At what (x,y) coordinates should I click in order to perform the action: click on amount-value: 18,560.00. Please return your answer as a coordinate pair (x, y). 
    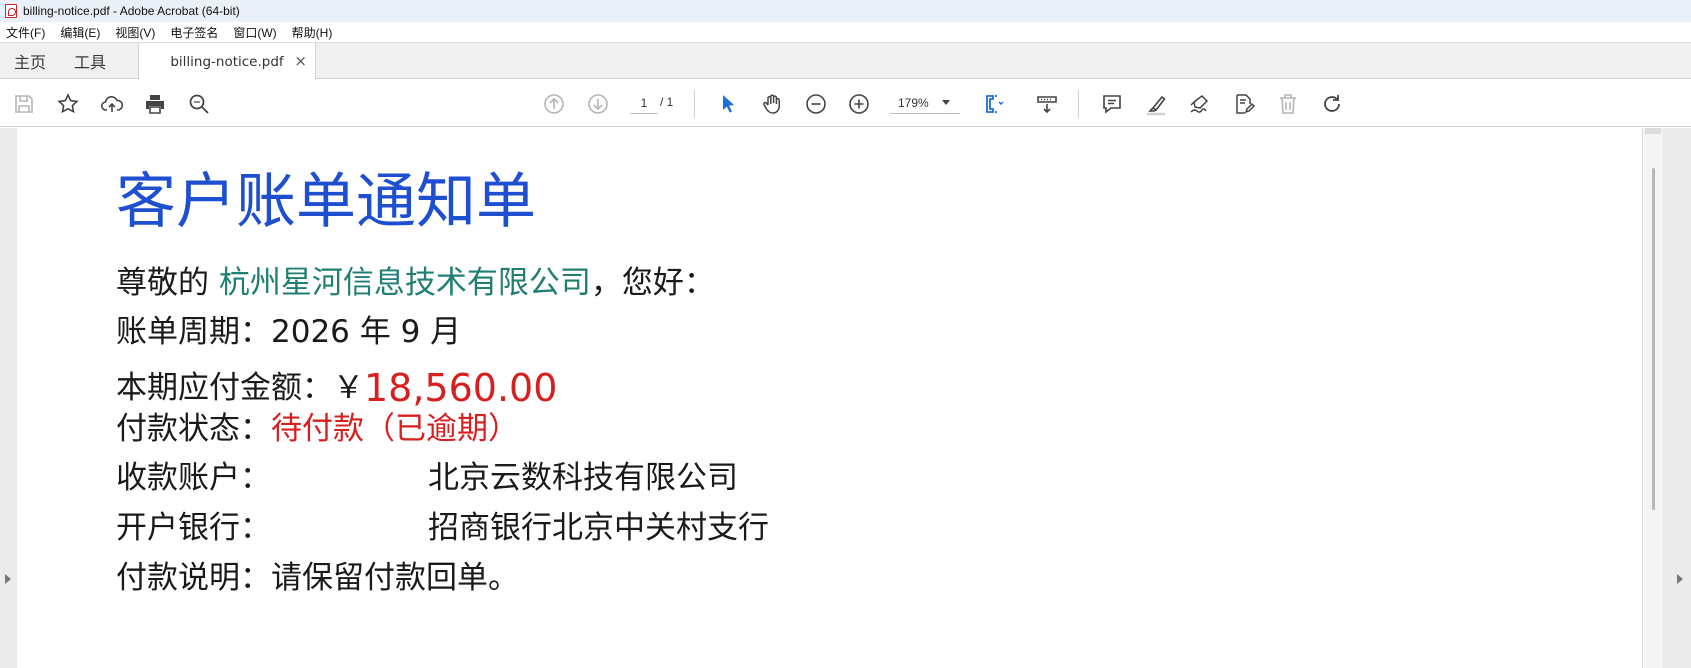
    Looking at the image, I should click on (461, 388).